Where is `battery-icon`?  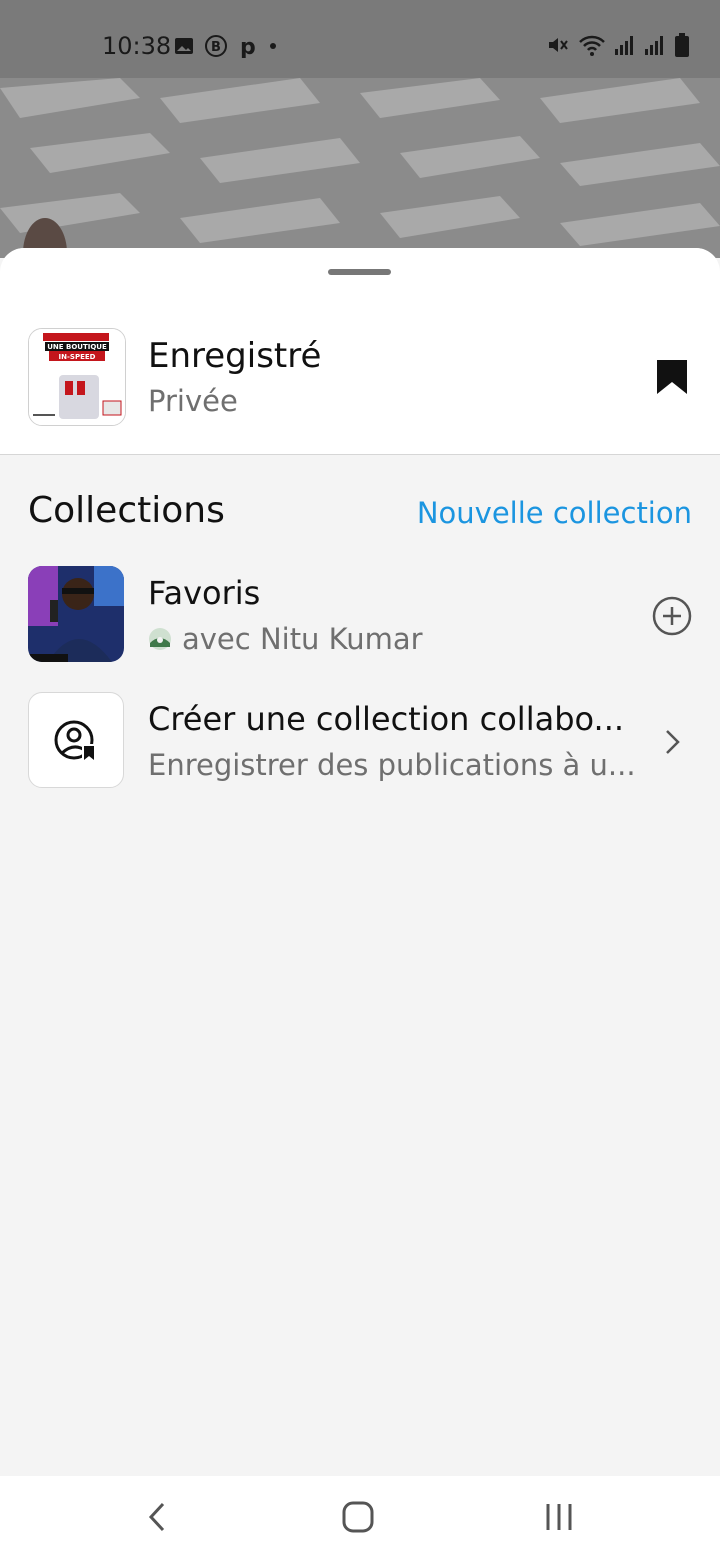 battery-icon is located at coordinates (682, 45).